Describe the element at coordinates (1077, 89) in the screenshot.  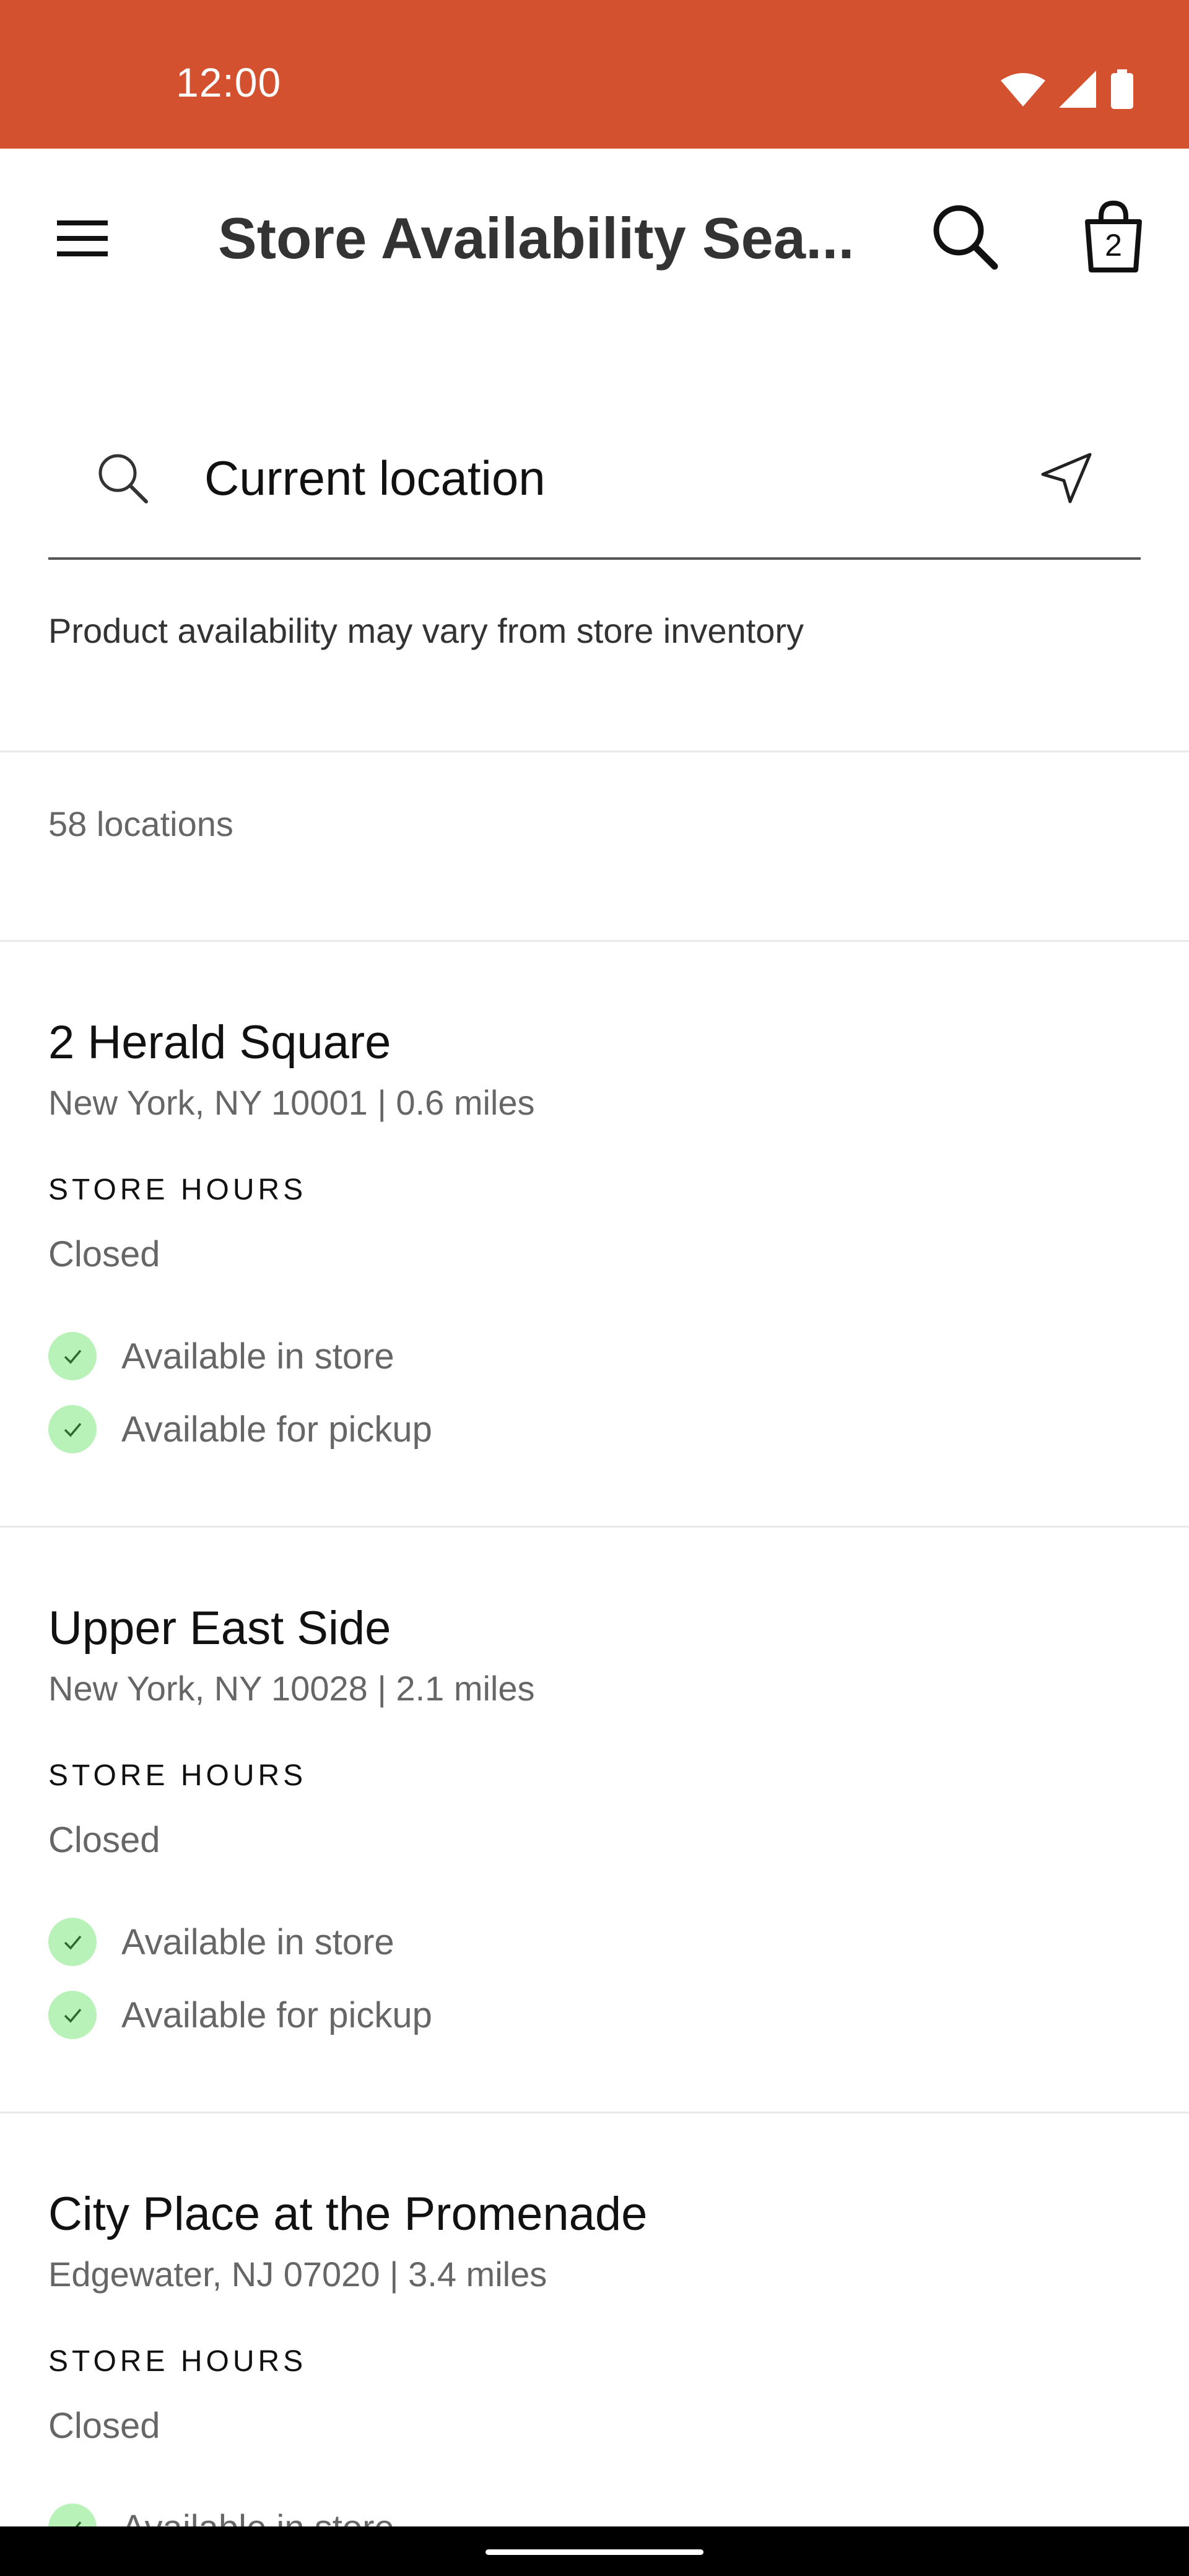
I see `cell-signal-icon` at that location.